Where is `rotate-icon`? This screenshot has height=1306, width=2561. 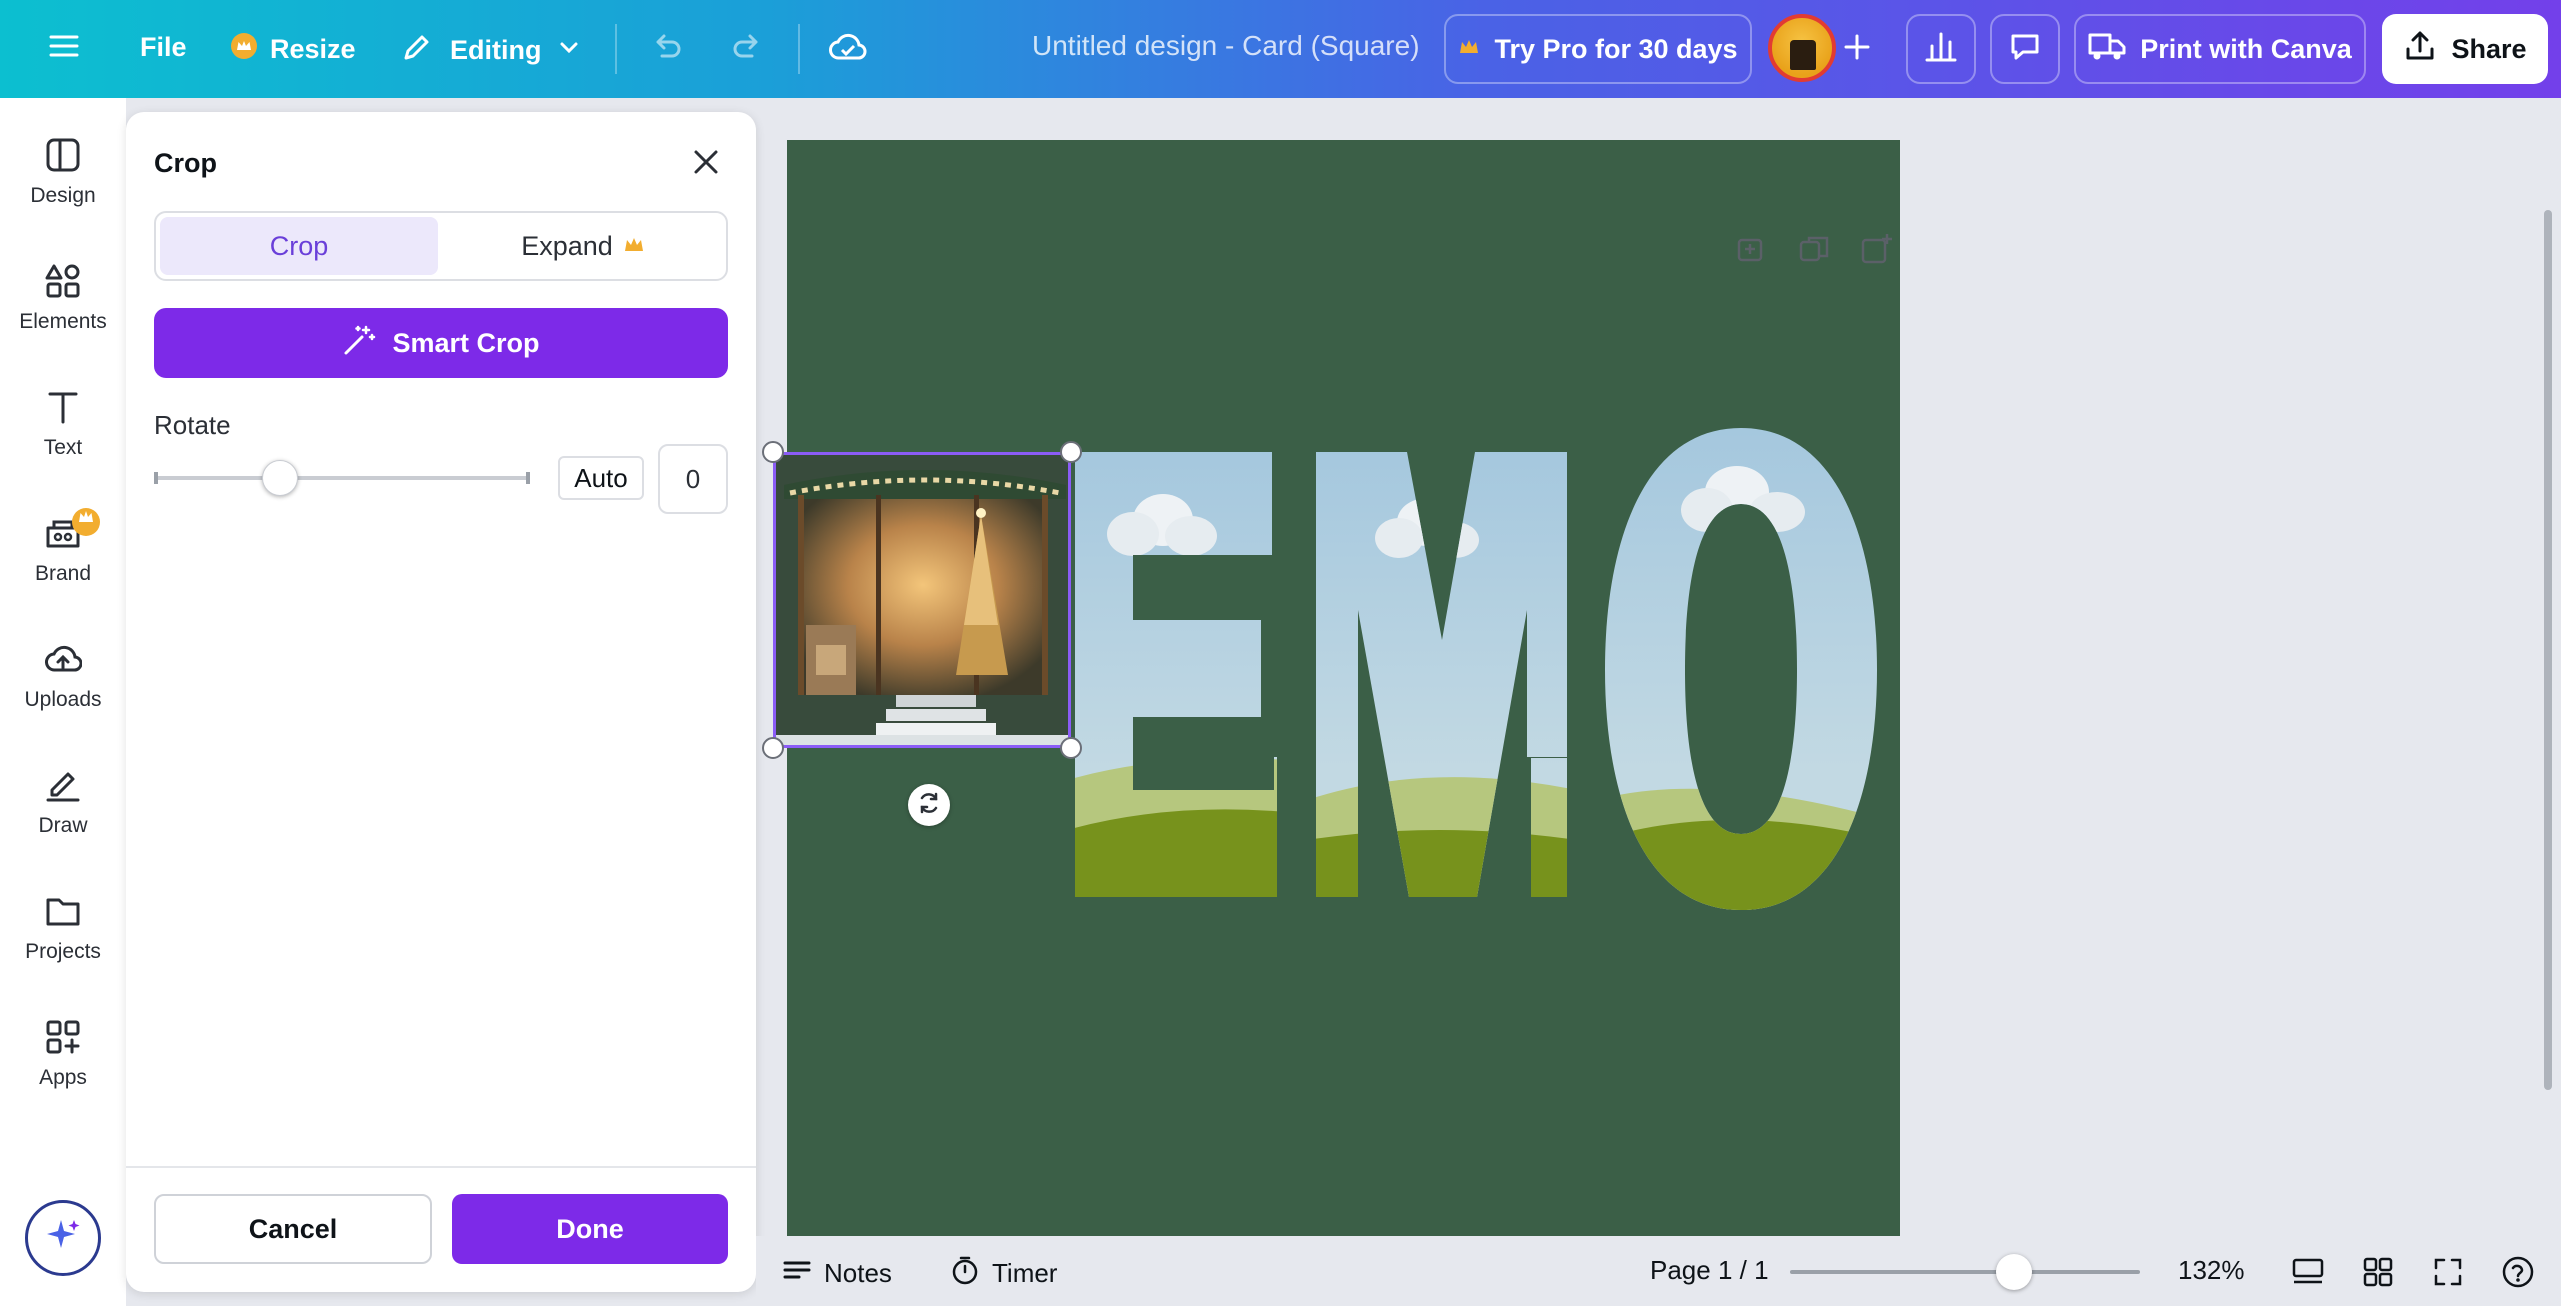 rotate-icon is located at coordinates (929, 805).